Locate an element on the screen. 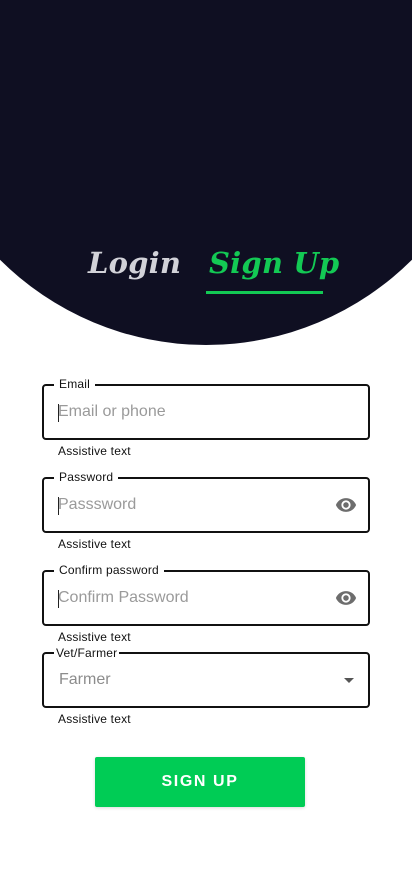 The height and width of the screenshot is (870, 412). dropdown-arrow-icon is located at coordinates (349, 680).